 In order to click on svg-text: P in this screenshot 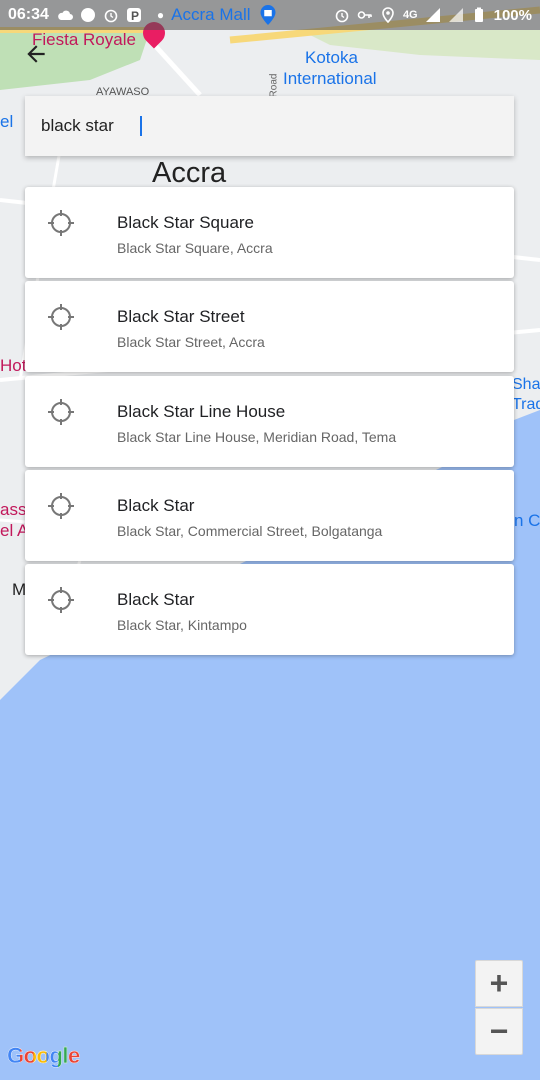, I will do `click(135, 16)`.